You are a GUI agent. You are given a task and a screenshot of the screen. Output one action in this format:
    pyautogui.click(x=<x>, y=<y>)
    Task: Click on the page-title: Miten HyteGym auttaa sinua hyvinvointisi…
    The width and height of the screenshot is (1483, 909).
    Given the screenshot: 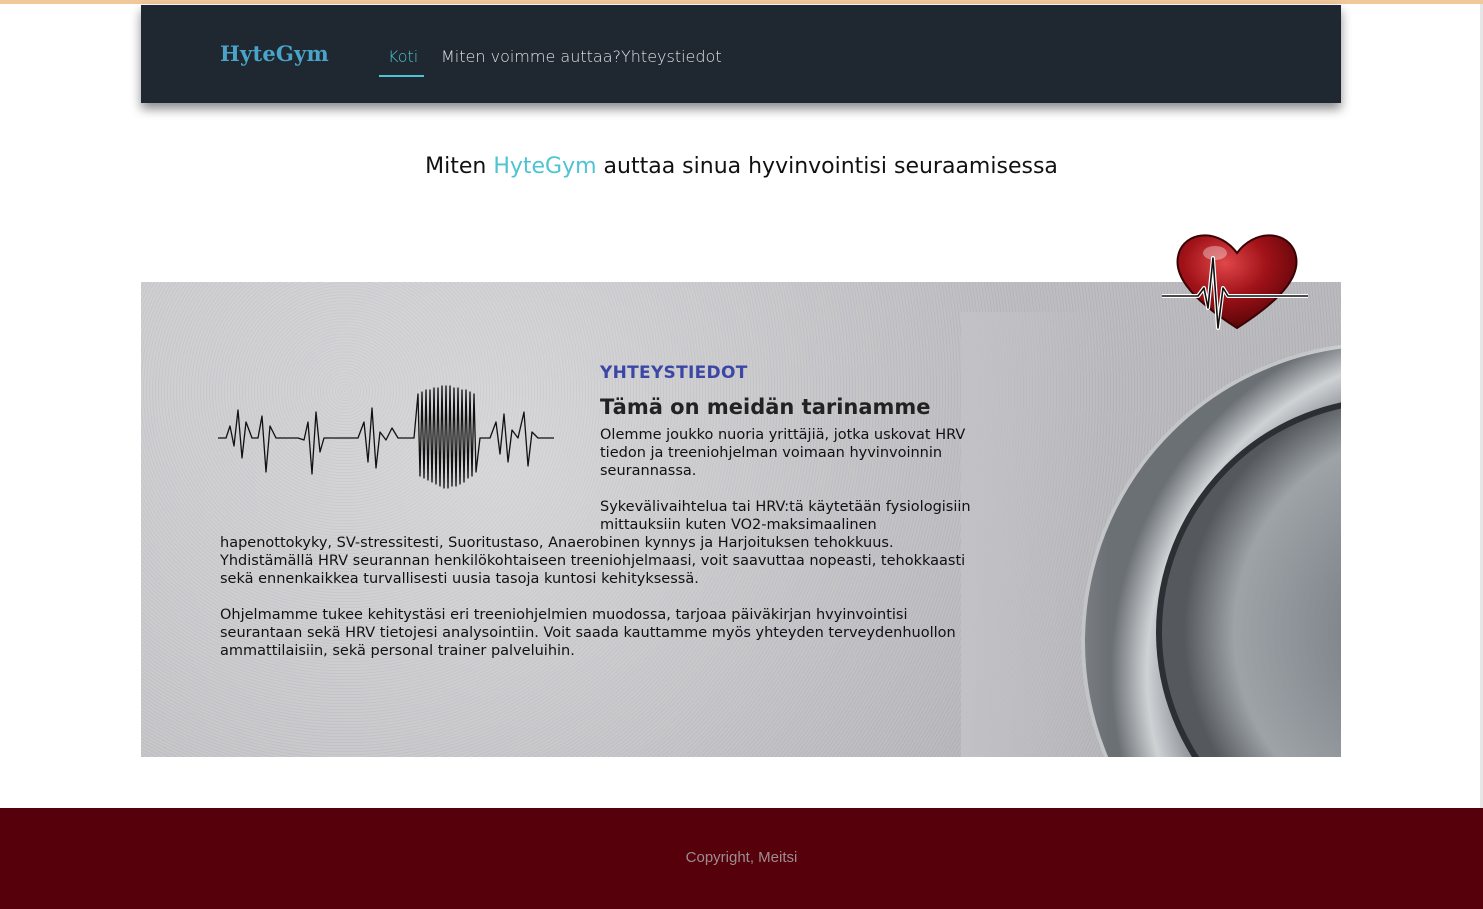 What is the action you would take?
    pyautogui.click(x=741, y=166)
    